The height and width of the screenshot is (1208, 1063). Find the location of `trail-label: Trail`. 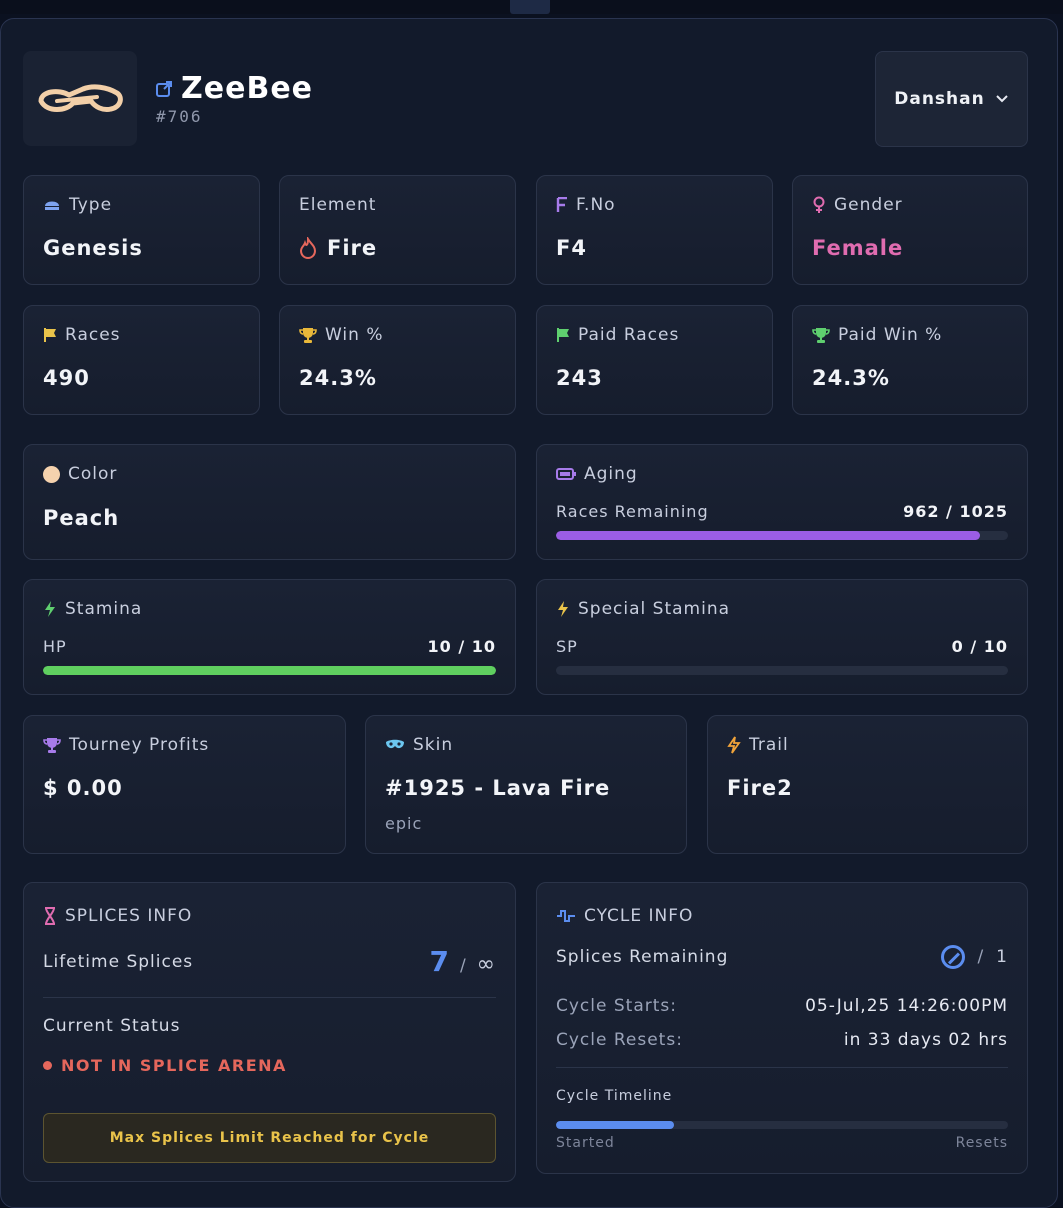

trail-label: Trail is located at coordinates (769, 745).